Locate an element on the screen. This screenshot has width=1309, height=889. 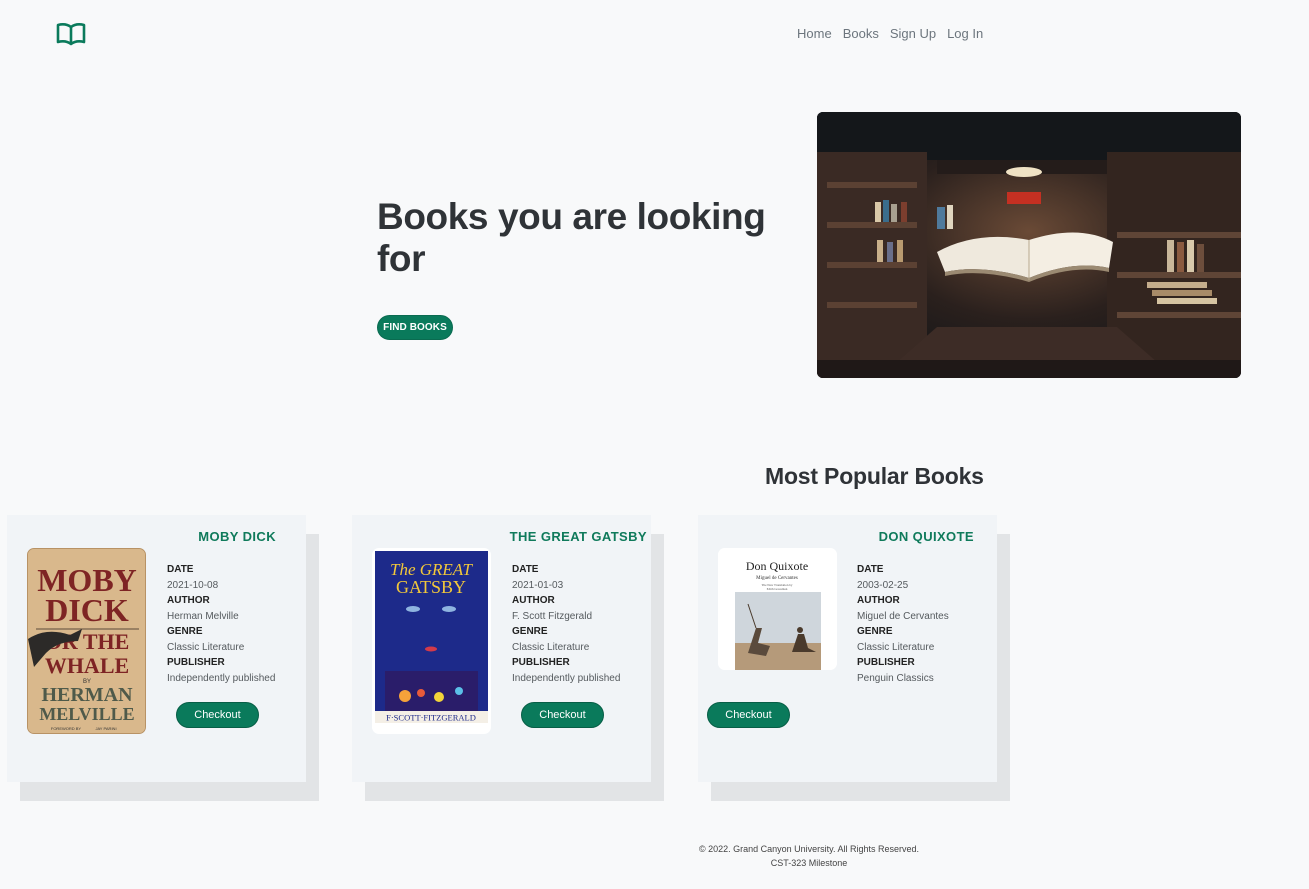
svg-text: FOREWORD BY is located at coordinates (66, 728).